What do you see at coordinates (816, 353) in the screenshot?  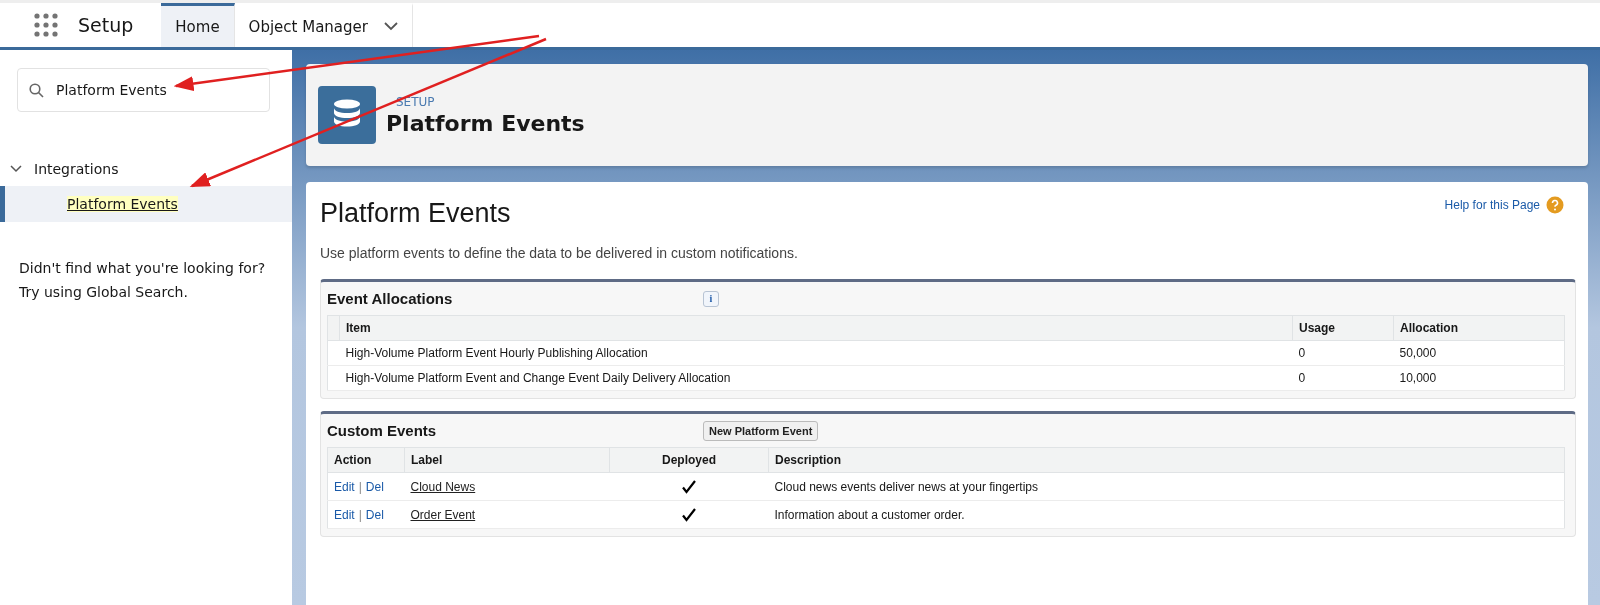 I see `table-cell: High-Volume Platform Event Hourly Publishing Allocation` at bounding box center [816, 353].